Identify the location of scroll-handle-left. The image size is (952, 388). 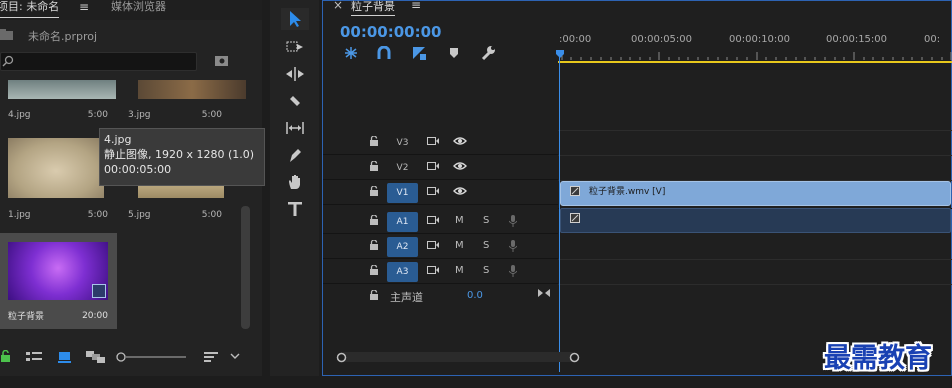
(341, 357).